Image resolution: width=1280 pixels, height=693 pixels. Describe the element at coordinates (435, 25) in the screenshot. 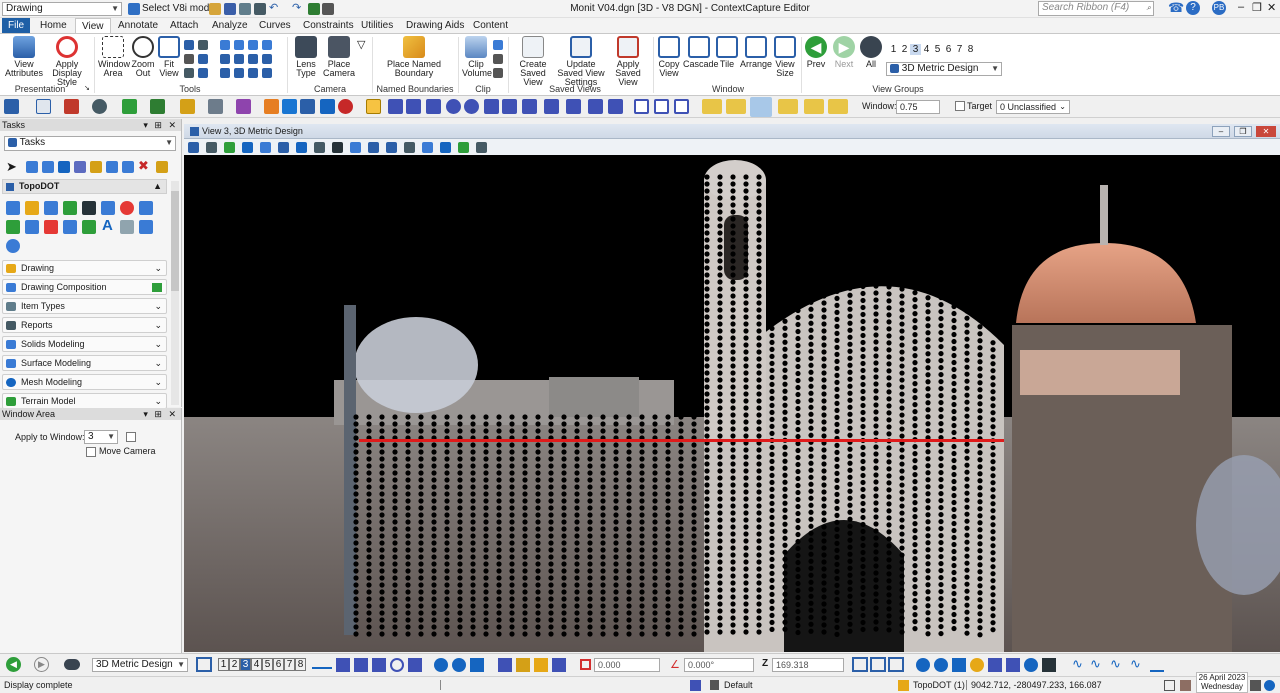

I see `tab-drawing-aids: Drawing Aids` at that location.